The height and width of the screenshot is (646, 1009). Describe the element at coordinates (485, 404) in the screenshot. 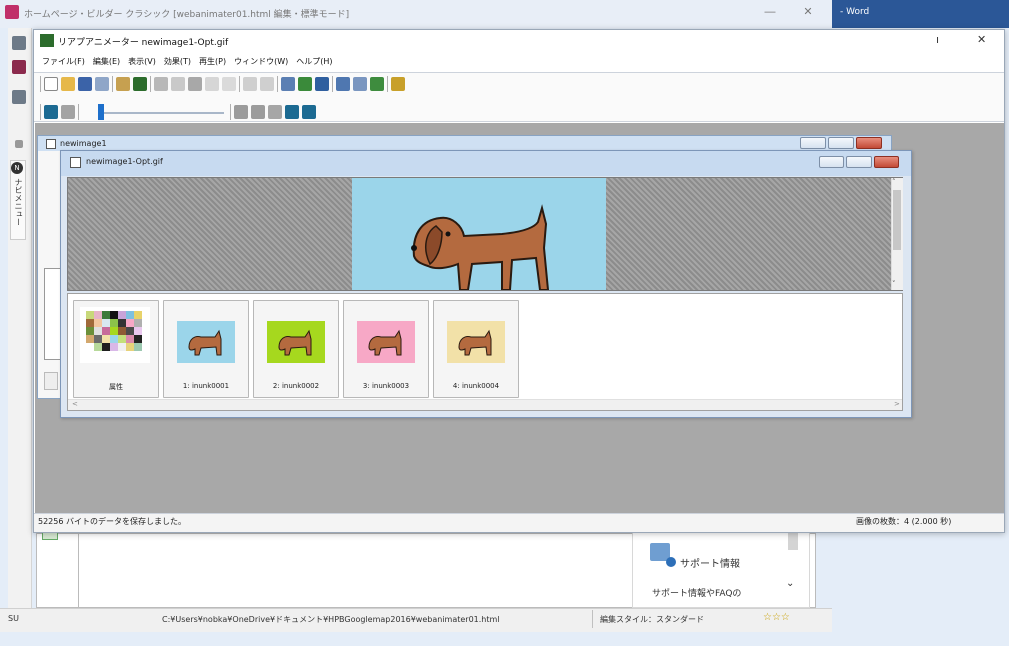

I see `frame-strip-horizontal-scrollbar` at that location.